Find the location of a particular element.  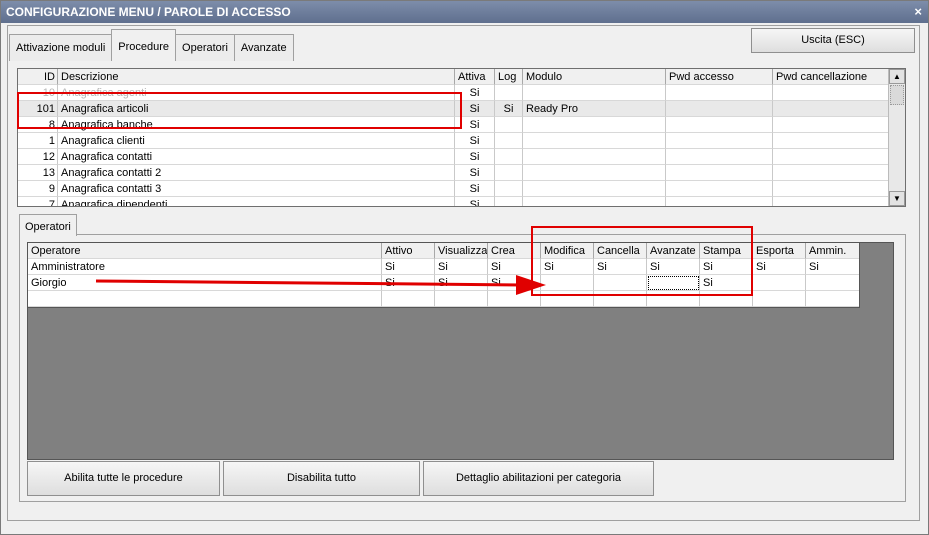

row-cancella: Si is located at coordinates (620, 267).